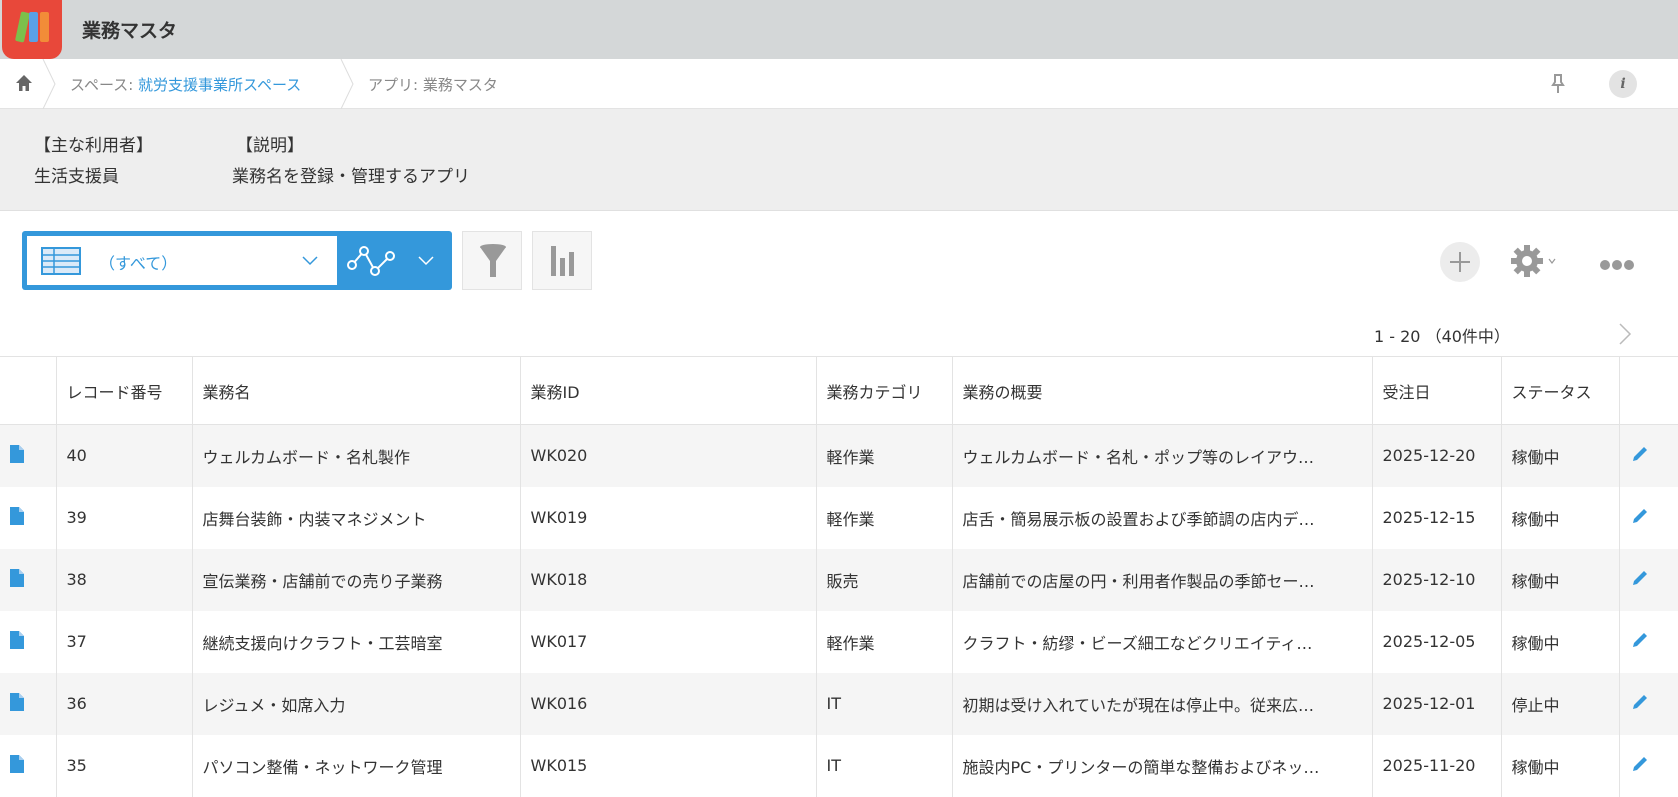  Describe the element at coordinates (667, 517) in the screenshot. I see `cell-id: WK019` at that location.